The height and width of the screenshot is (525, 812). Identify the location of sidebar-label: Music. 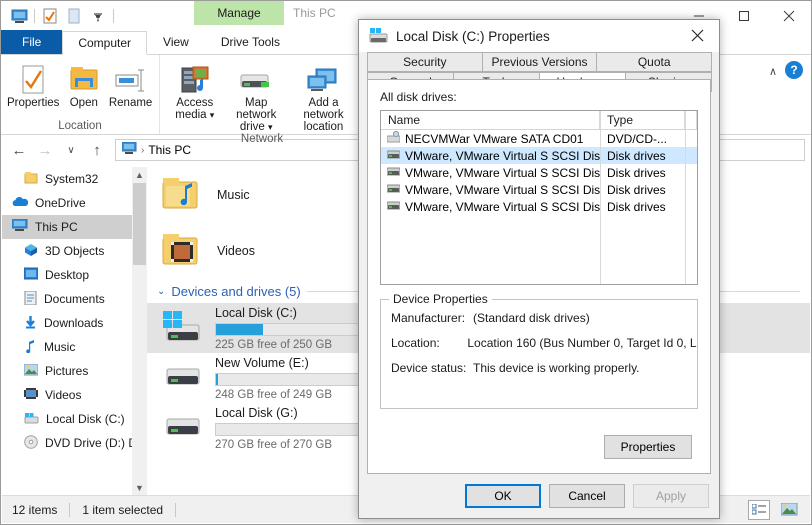
(60, 347).